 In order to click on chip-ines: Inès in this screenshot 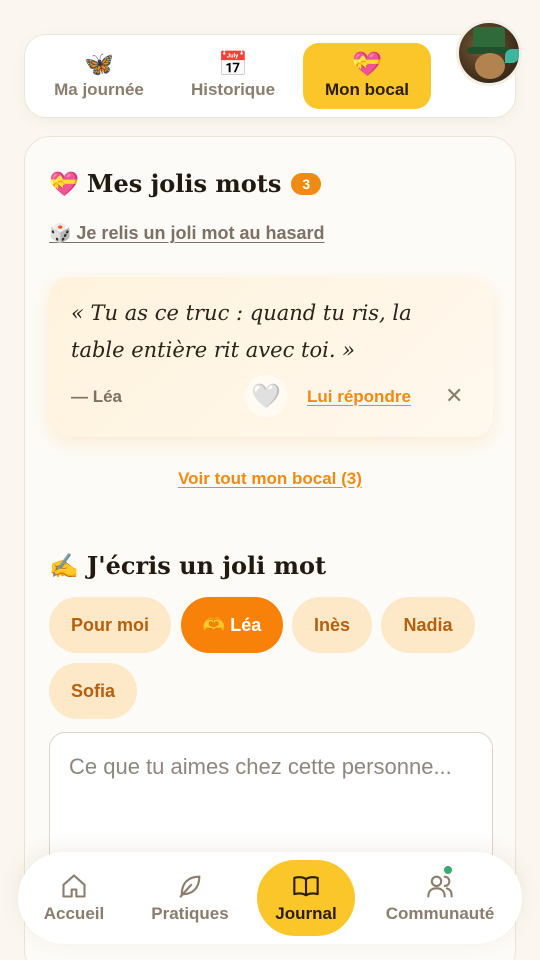, I will do `click(332, 625)`.